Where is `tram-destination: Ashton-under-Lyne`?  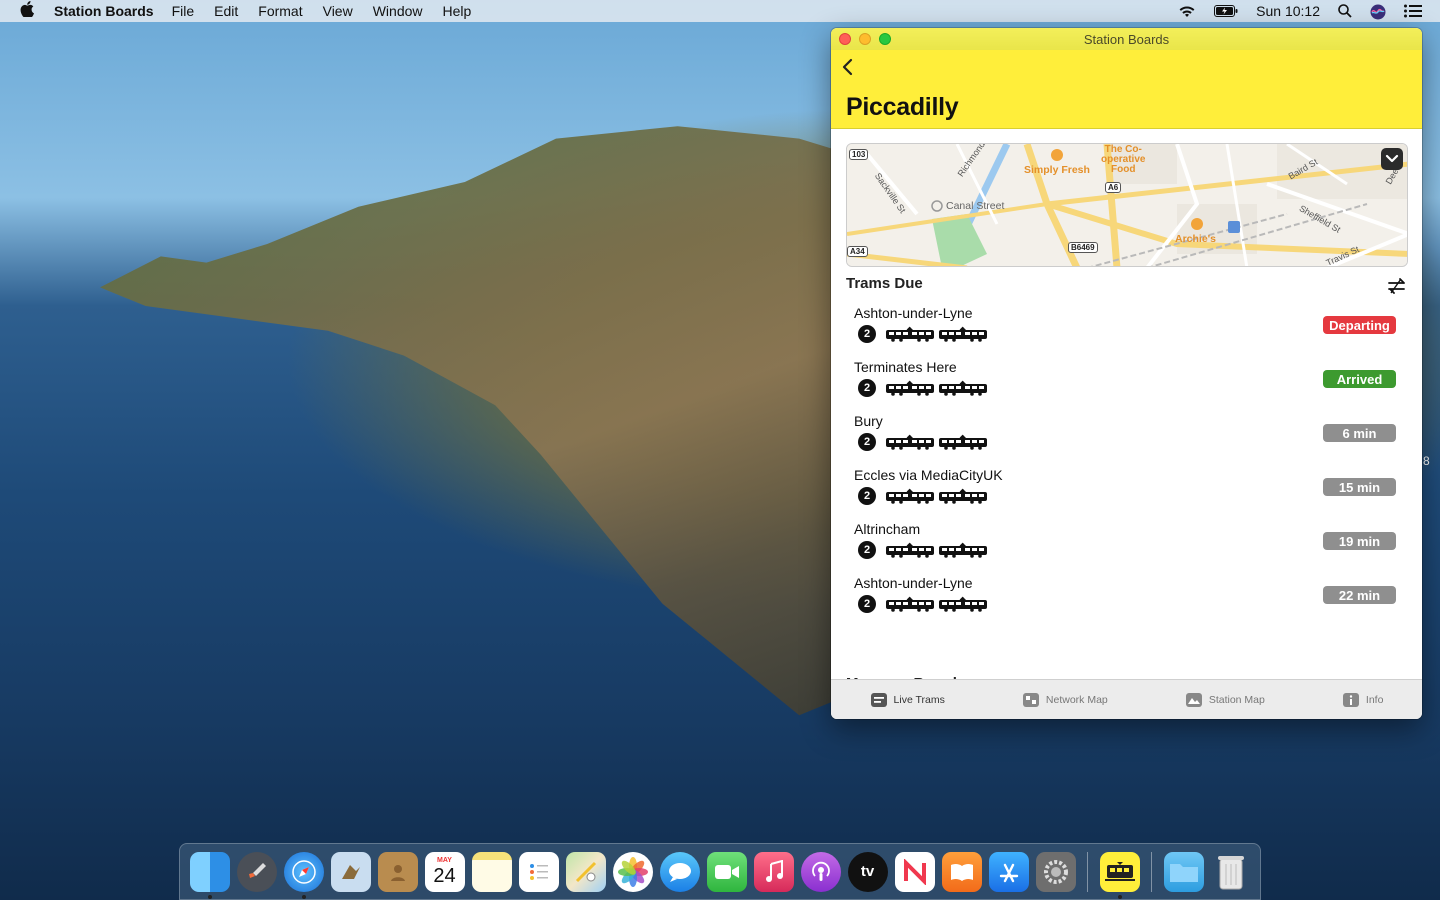 tram-destination: Ashton-under-Lyne is located at coordinates (913, 313).